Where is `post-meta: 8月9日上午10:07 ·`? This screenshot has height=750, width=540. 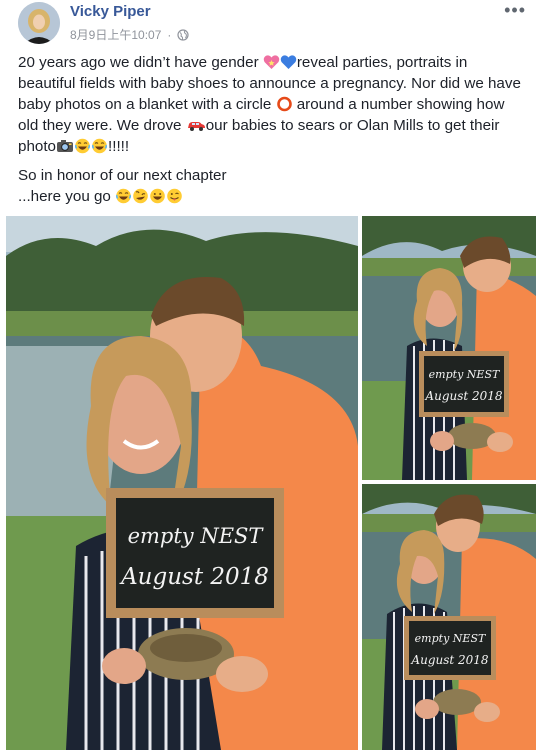
post-meta: 8月9日上午10:07 · is located at coordinates (129, 34).